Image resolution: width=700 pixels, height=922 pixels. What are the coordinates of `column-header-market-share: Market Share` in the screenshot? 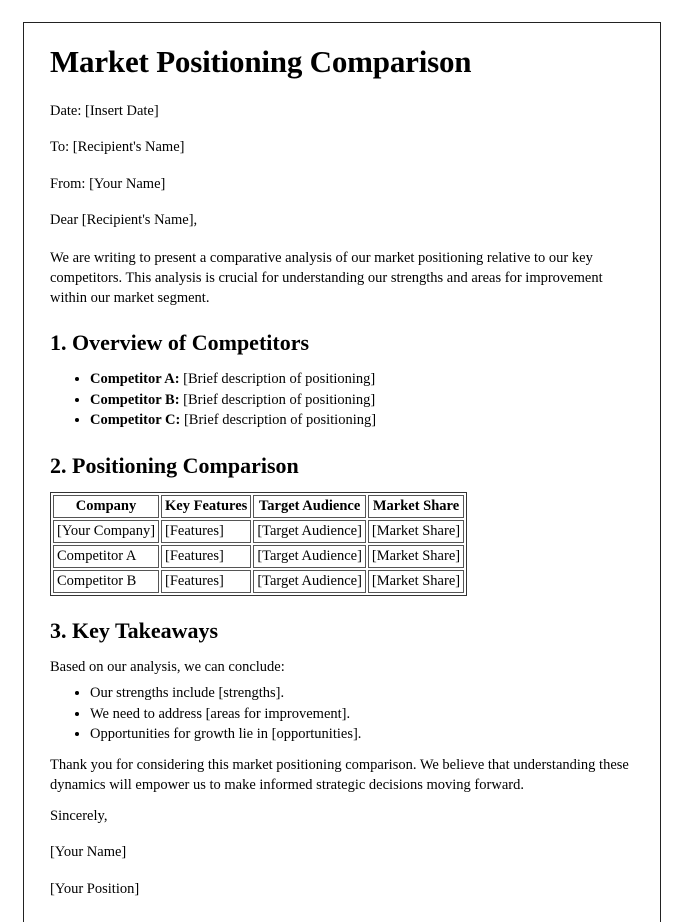 It's located at (416, 507).